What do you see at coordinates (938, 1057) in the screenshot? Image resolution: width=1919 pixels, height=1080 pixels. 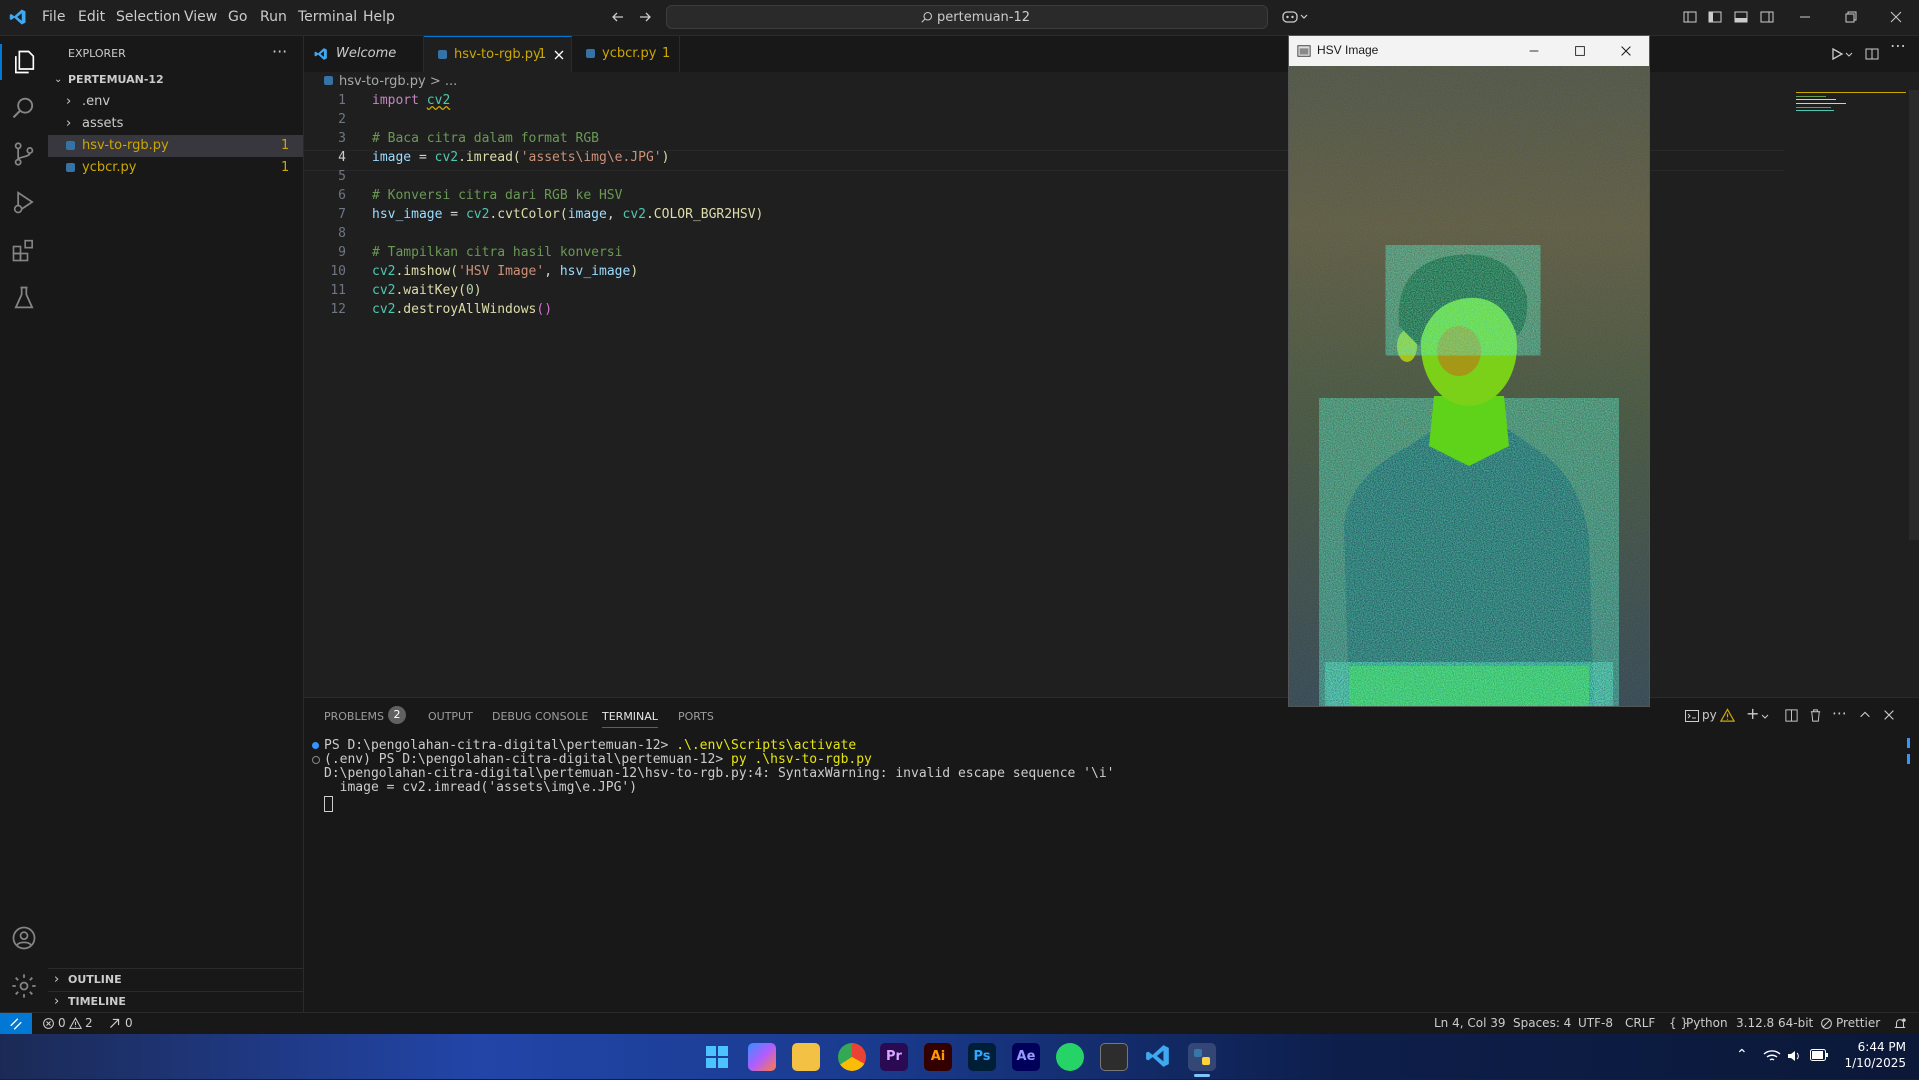 I see `illustrator-icon: Ai` at bounding box center [938, 1057].